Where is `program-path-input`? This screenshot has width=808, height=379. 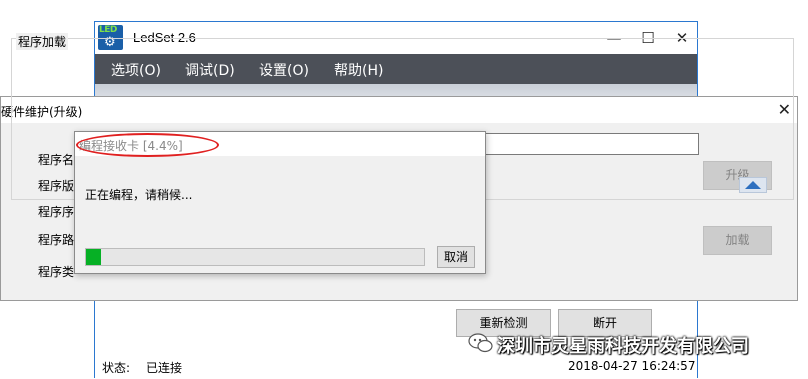
program-path-input is located at coordinates (591, 144).